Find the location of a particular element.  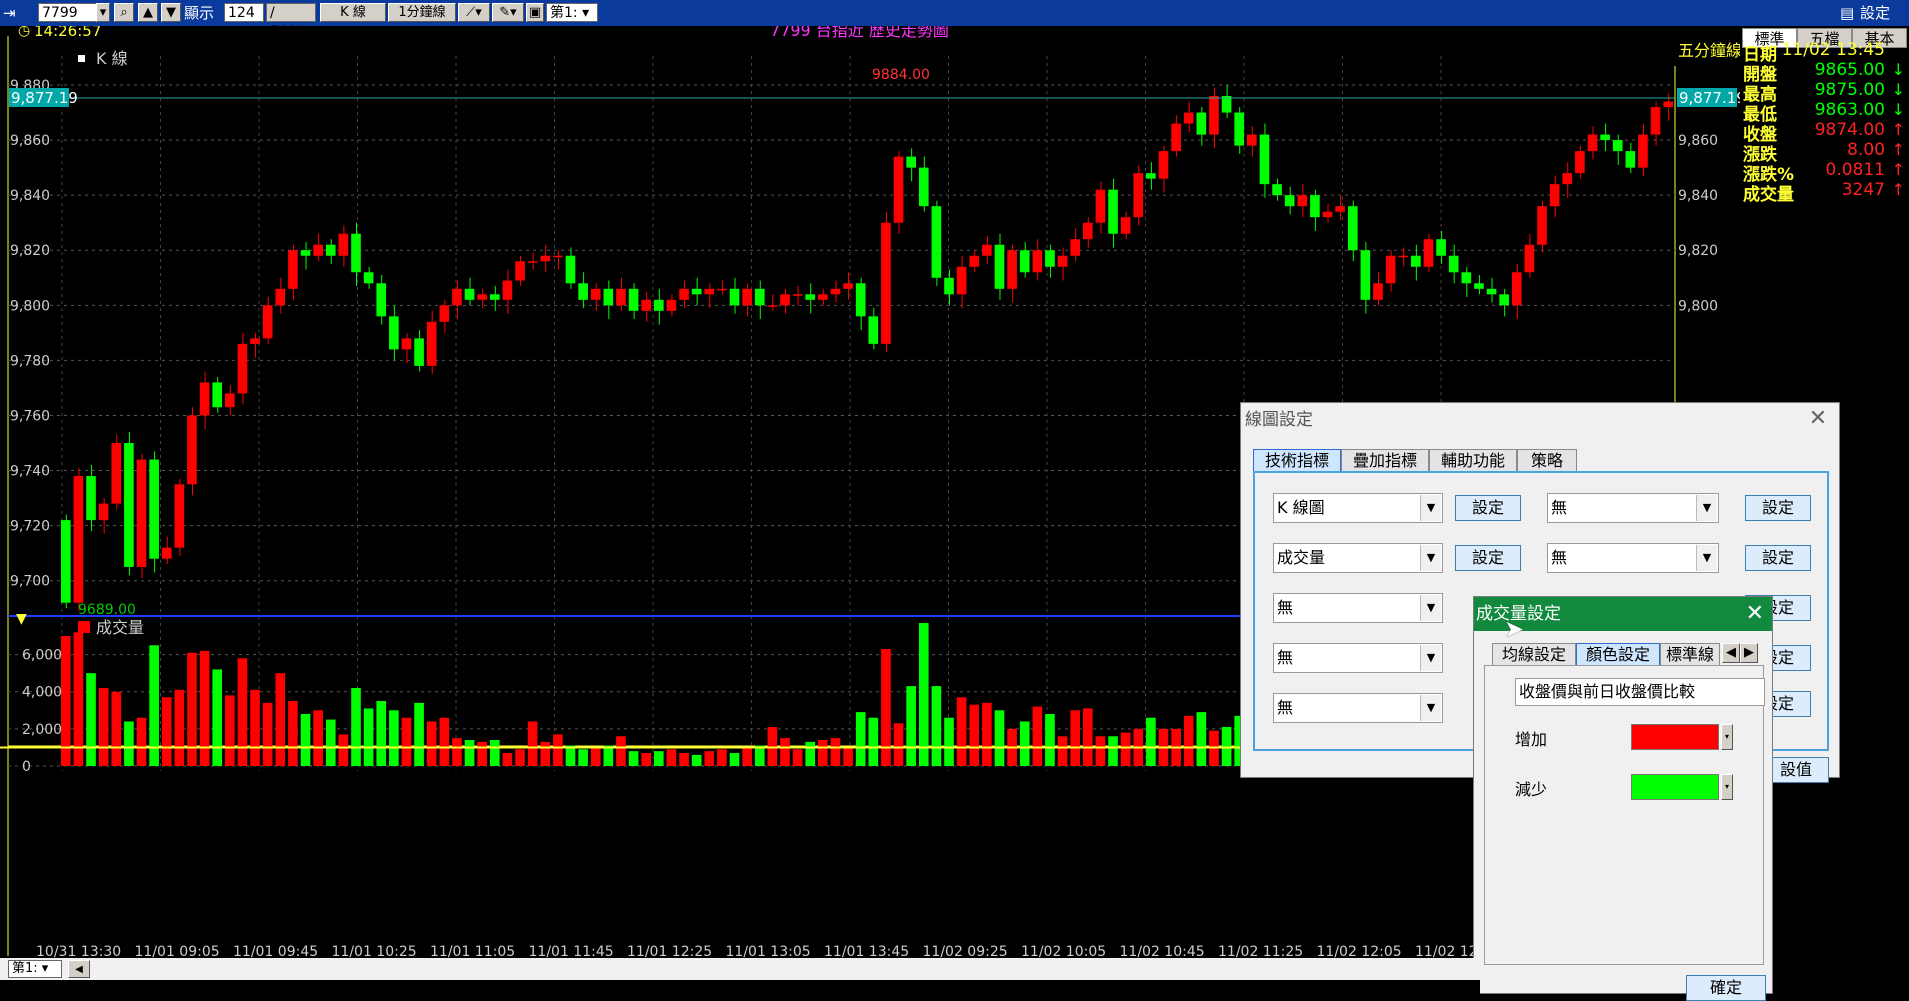

info-row-value: 0.0811 is located at coordinates (1855, 170).